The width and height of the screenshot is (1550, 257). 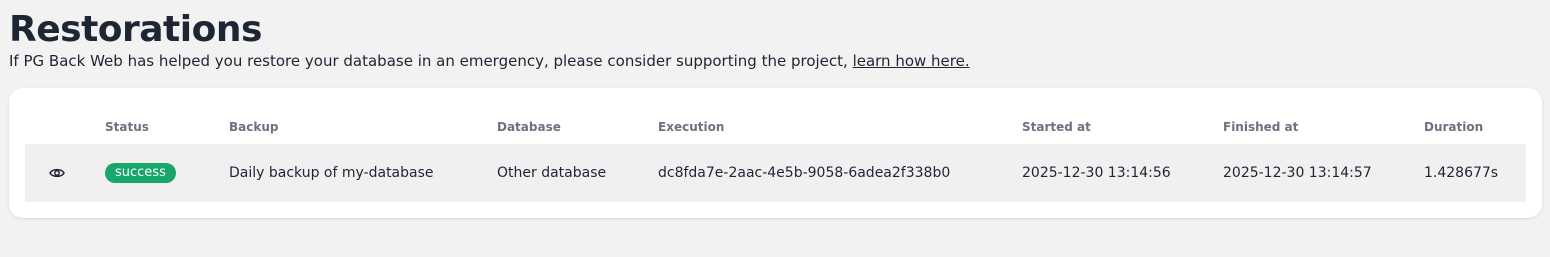 I want to click on learn-how-link: learn how here., so click(x=911, y=61).